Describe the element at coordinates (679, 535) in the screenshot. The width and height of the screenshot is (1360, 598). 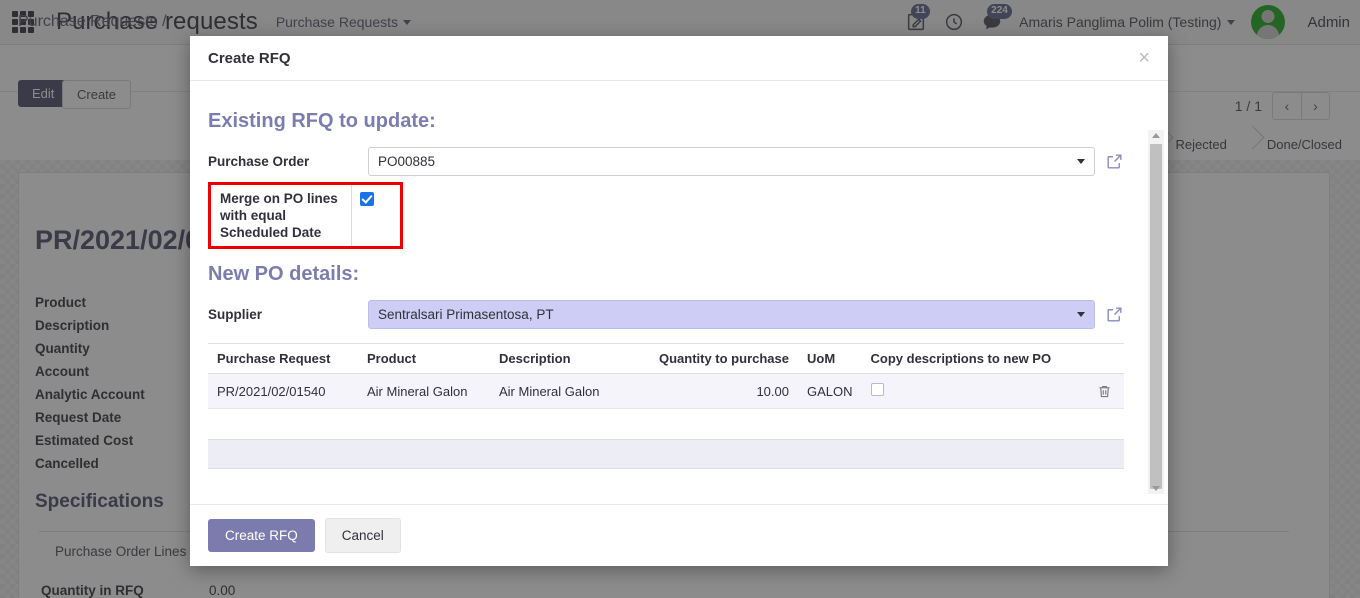
I see `dialog-footer: Create RFQ Cancel` at that location.